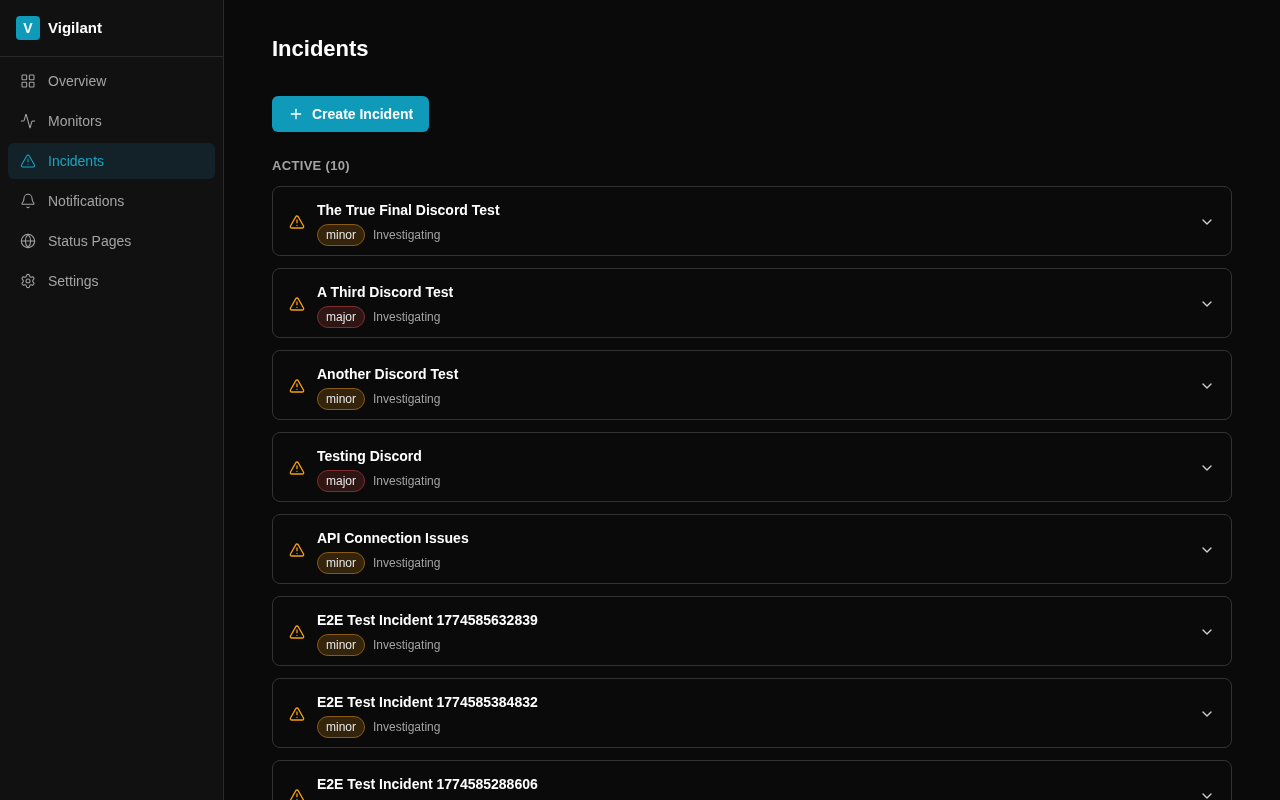 This screenshot has height=800, width=1280. Describe the element at coordinates (386, 292) in the screenshot. I see `incident-title: A Third Discord Test` at that location.